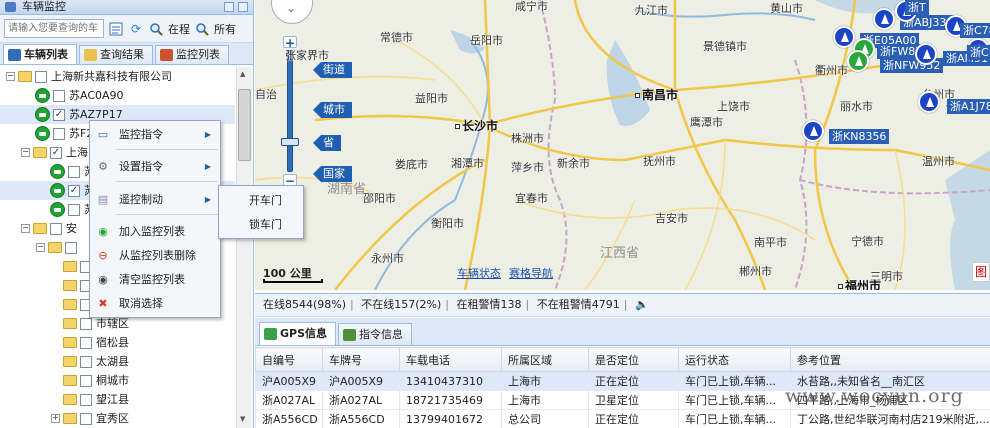 This screenshot has height=428, width=990. I want to click on vehicle-plate-label: 浙A1J78, so click(968, 106).